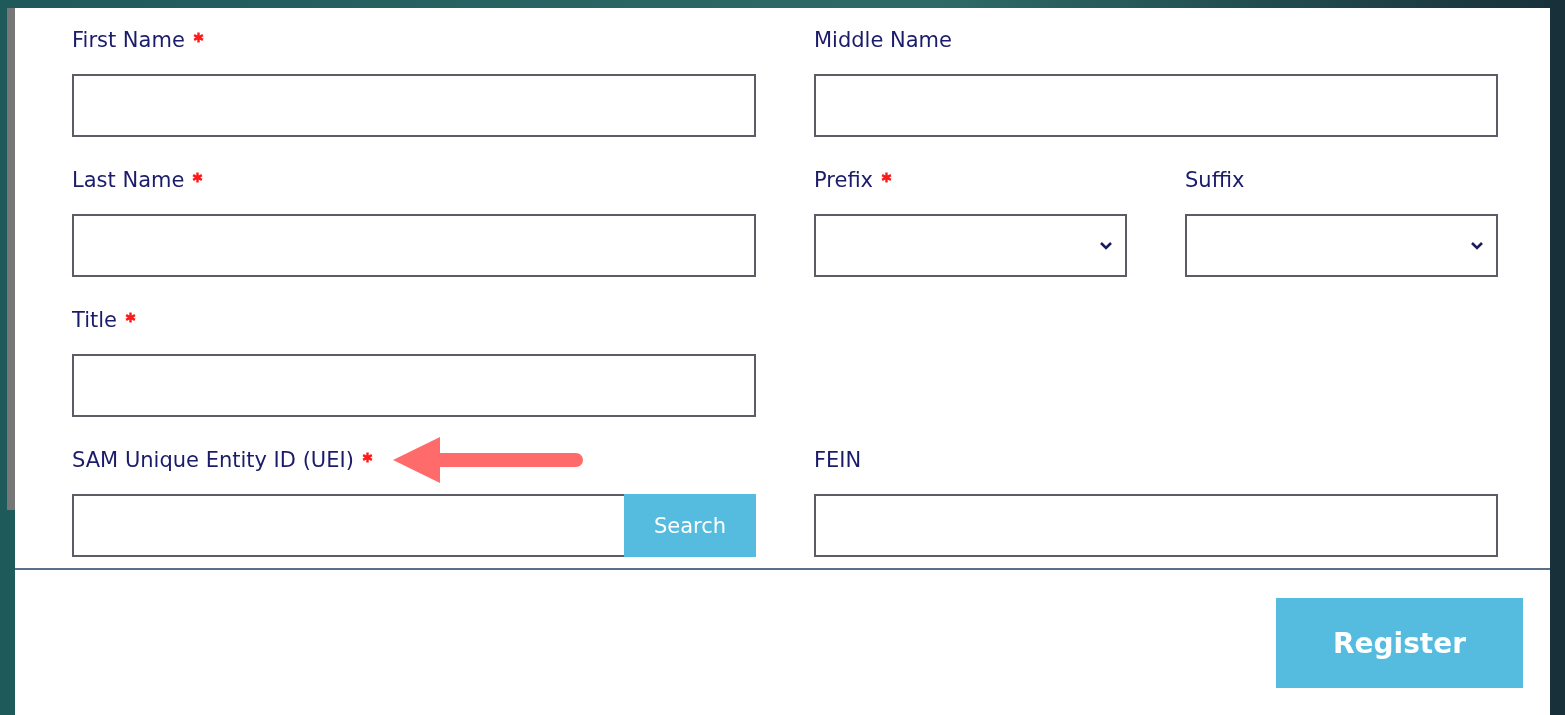  Describe the element at coordinates (213, 460) in the screenshot. I see `field-label: SAM Unique Entity ID (UEI)` at that location.